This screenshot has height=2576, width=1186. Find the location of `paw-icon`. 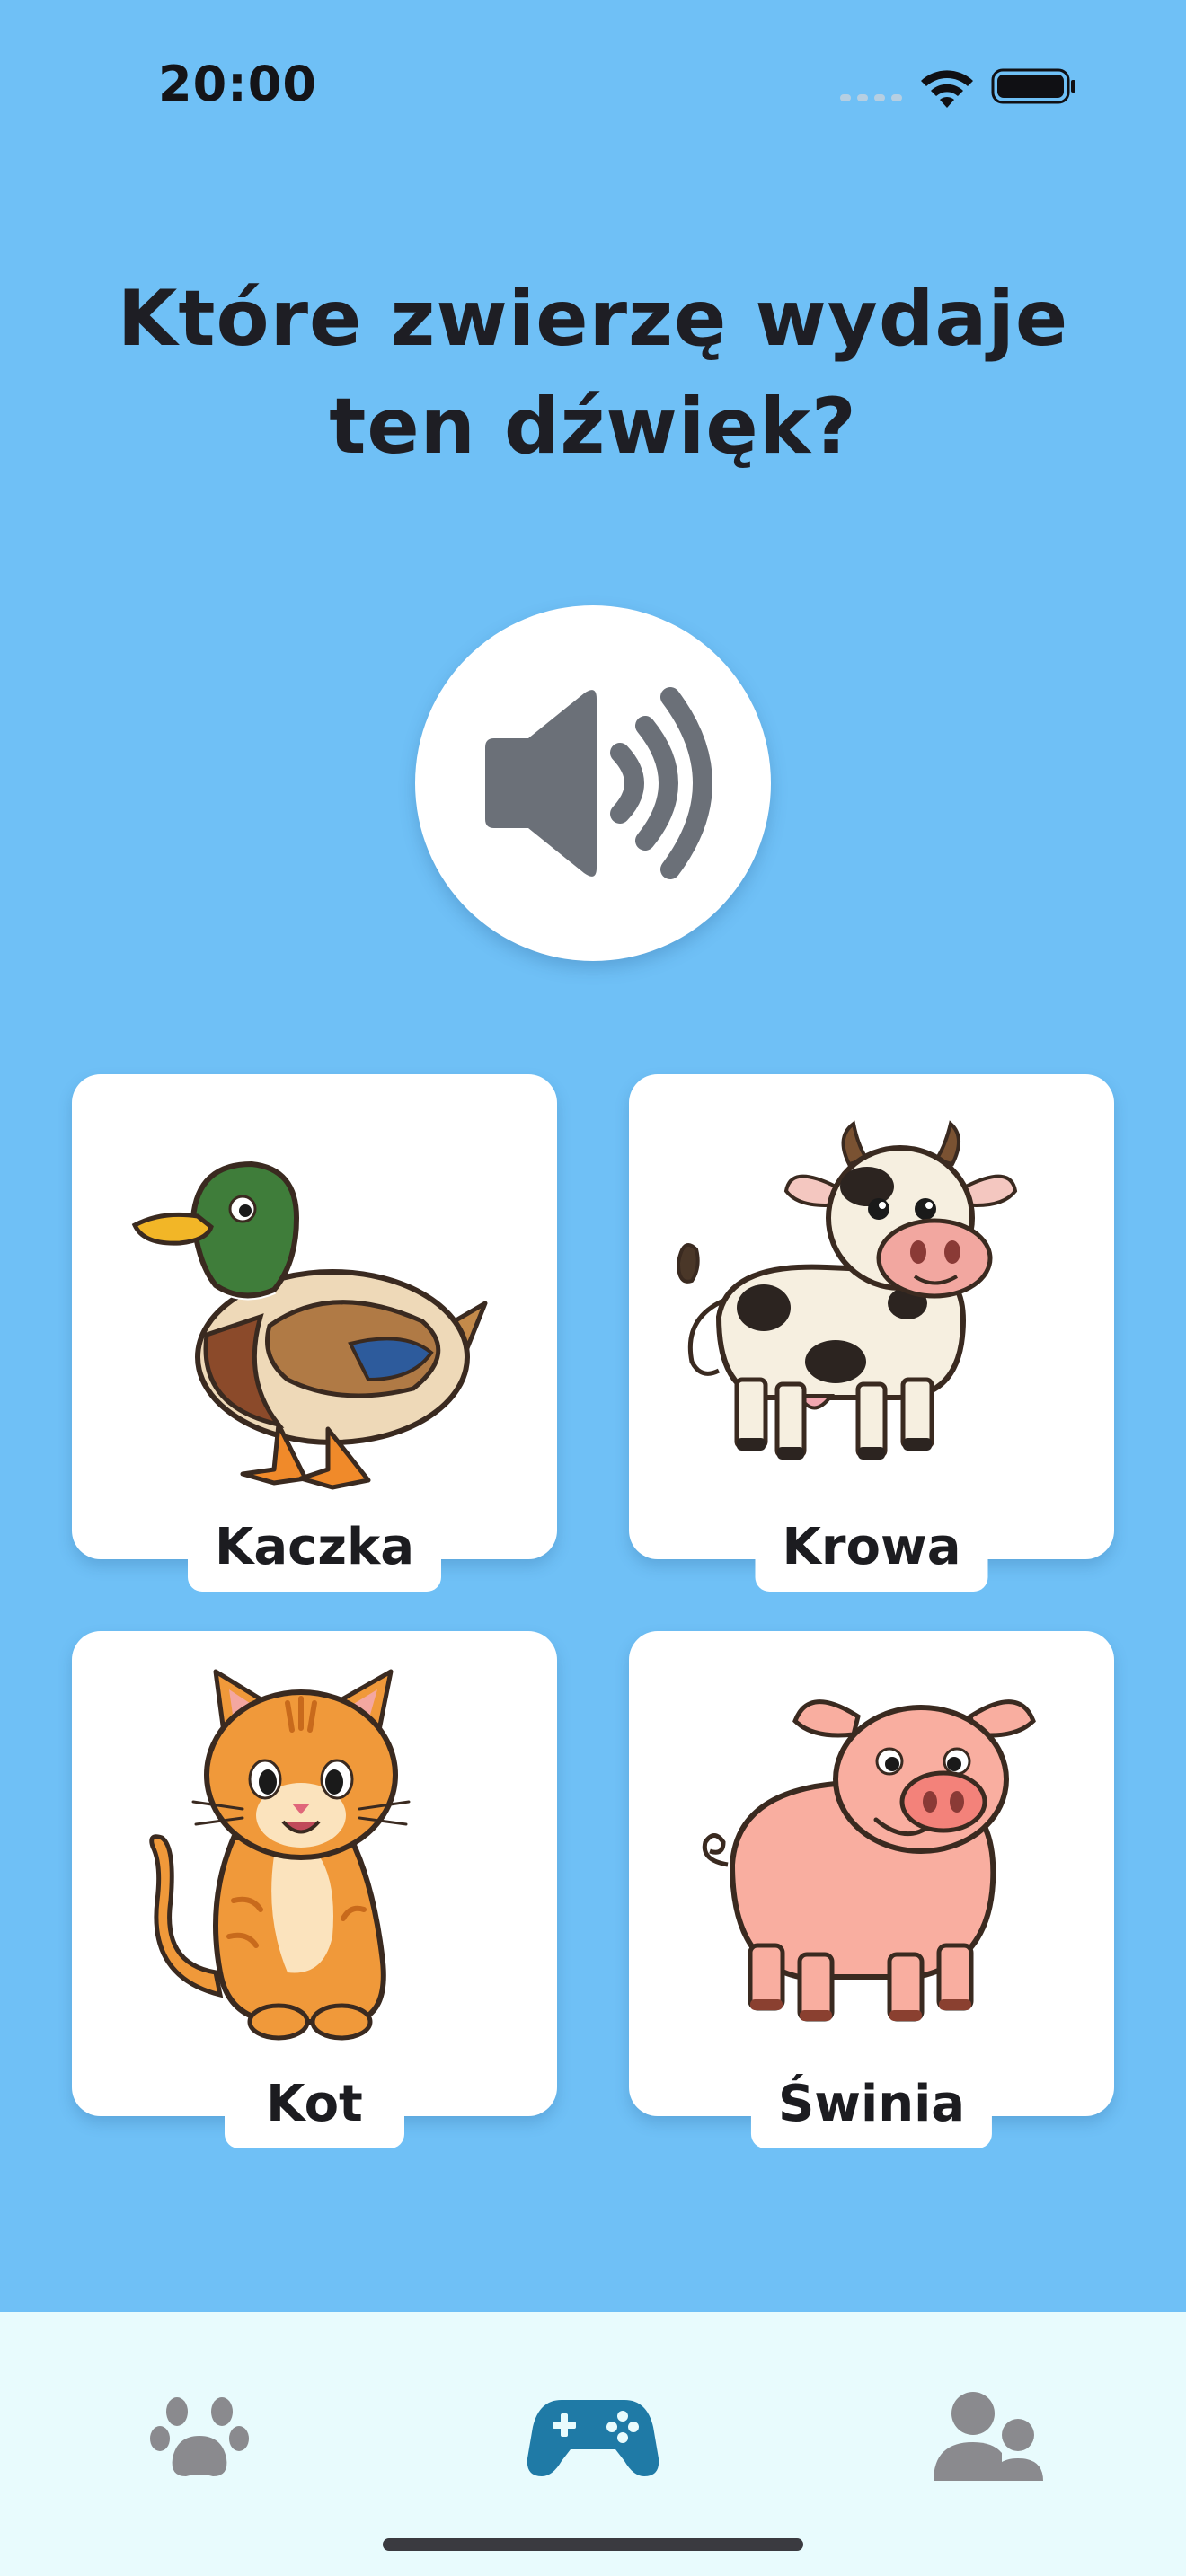

paw-icon is located at coordinates (199, 2436).